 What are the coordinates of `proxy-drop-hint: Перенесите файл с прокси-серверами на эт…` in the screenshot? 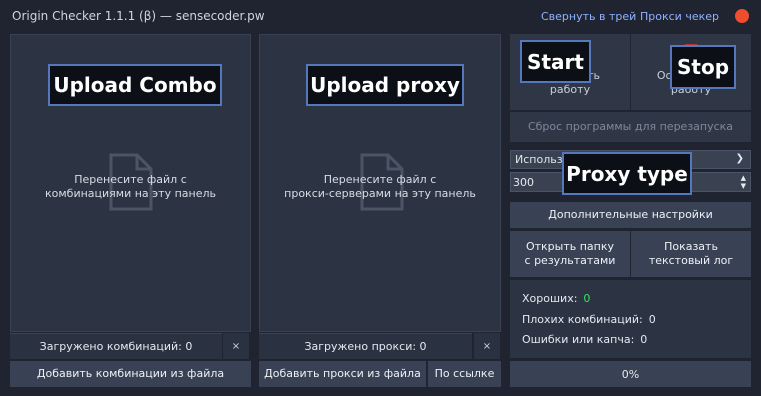 It's located at (380, 186).